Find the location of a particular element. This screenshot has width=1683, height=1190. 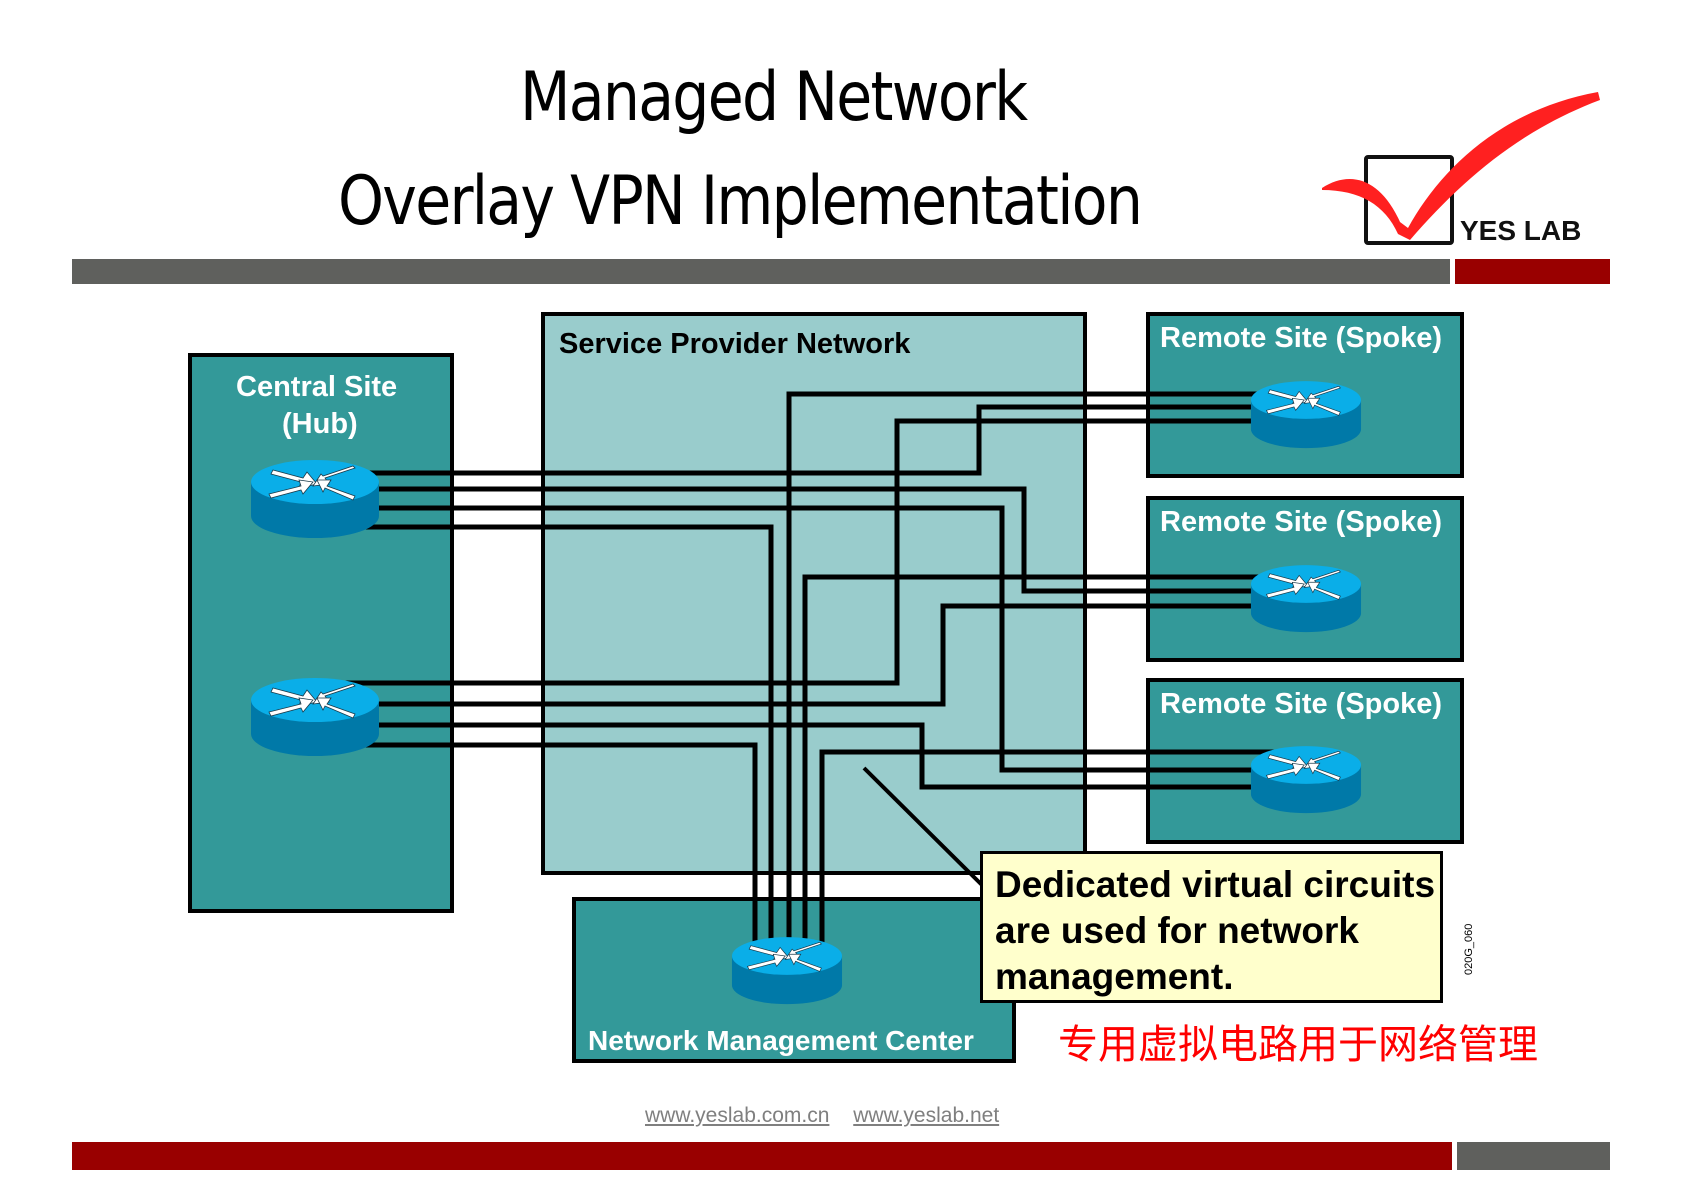

circuit-hub2-spoke3 is located at coordinates (832, 756).